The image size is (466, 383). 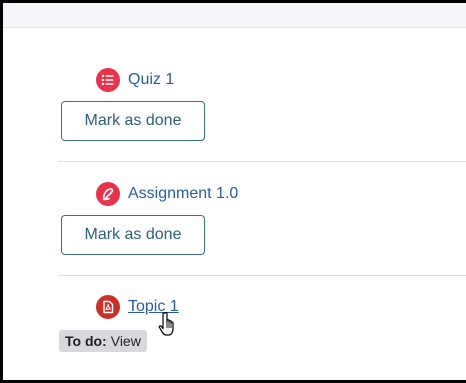 I want to click on page-header-band, so click(x=234, y=15).